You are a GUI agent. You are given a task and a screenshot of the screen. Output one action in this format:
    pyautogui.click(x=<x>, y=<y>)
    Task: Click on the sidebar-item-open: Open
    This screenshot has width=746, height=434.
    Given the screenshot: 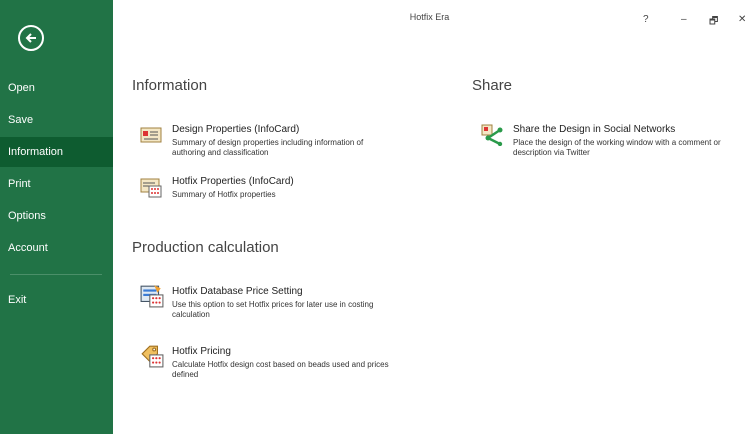 What is the action you would take?
    pyautogui.click(x=56, y=88)
    